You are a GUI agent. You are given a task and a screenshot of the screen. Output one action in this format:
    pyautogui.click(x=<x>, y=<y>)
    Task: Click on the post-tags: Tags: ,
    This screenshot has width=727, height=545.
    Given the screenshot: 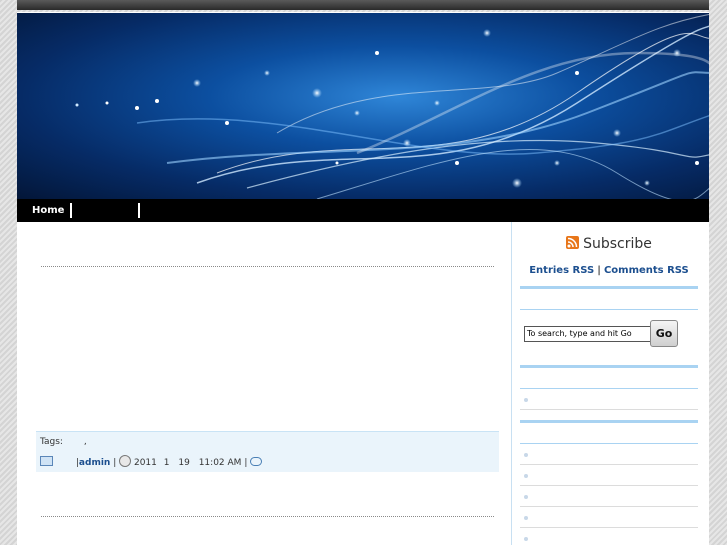 What is the action you would take?
    pyautogui.click(x=63, y=442)
    